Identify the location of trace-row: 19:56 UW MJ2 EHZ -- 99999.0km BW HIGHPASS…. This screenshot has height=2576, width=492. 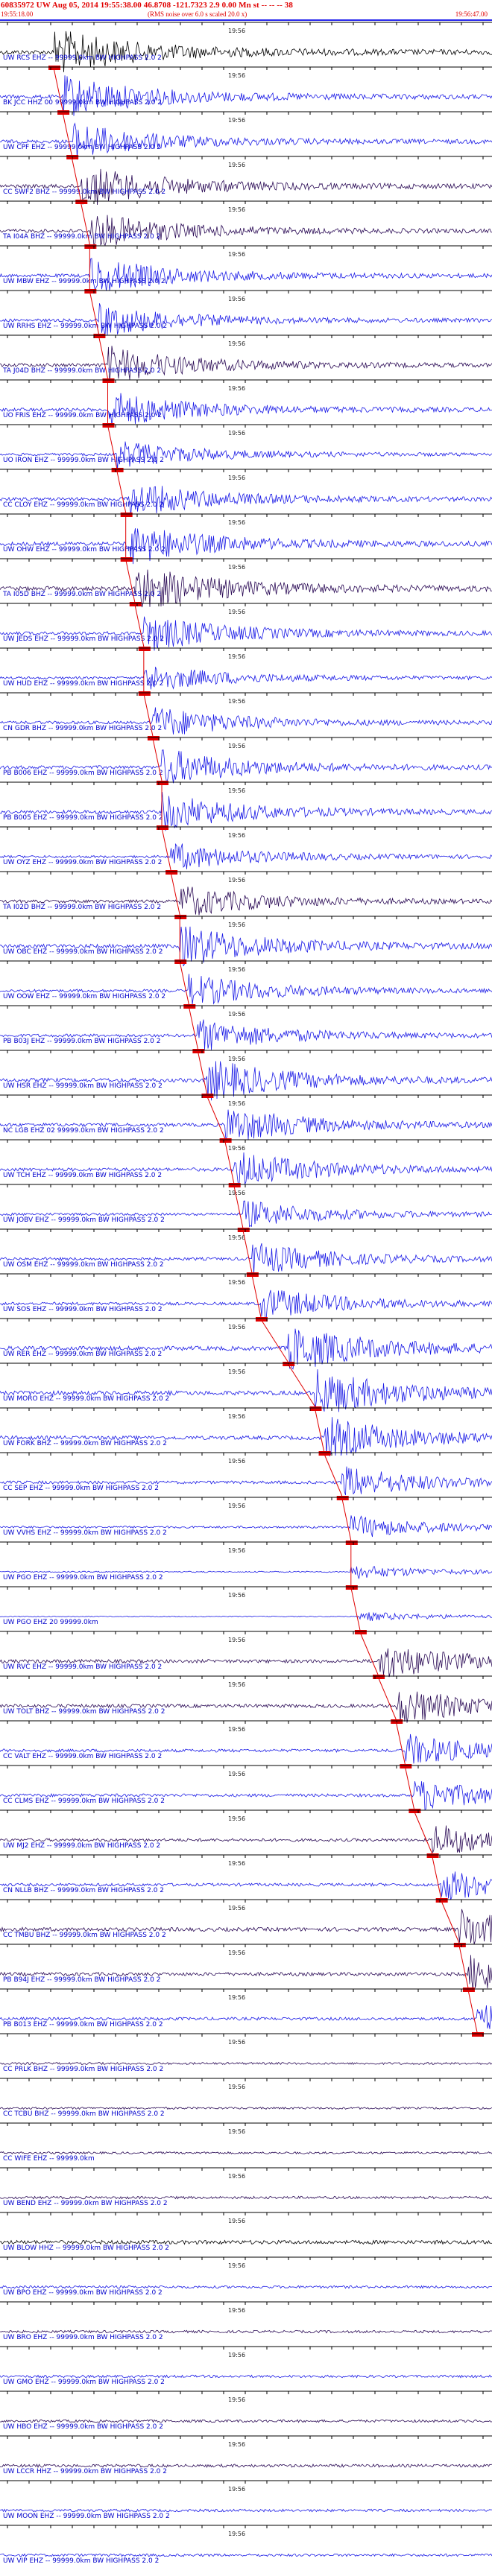
(246, 1834).